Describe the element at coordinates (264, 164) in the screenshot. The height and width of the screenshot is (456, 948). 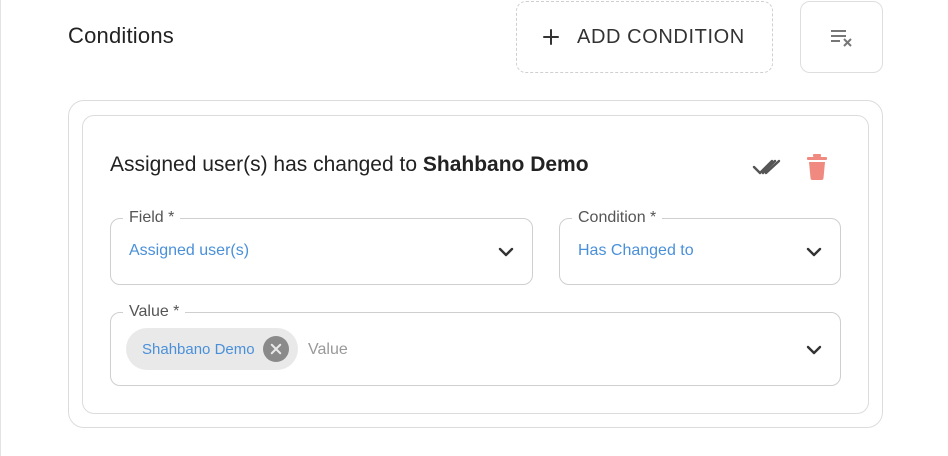
I see `condition-summary-prefix: Assigned user(s) has changed to` at that location.